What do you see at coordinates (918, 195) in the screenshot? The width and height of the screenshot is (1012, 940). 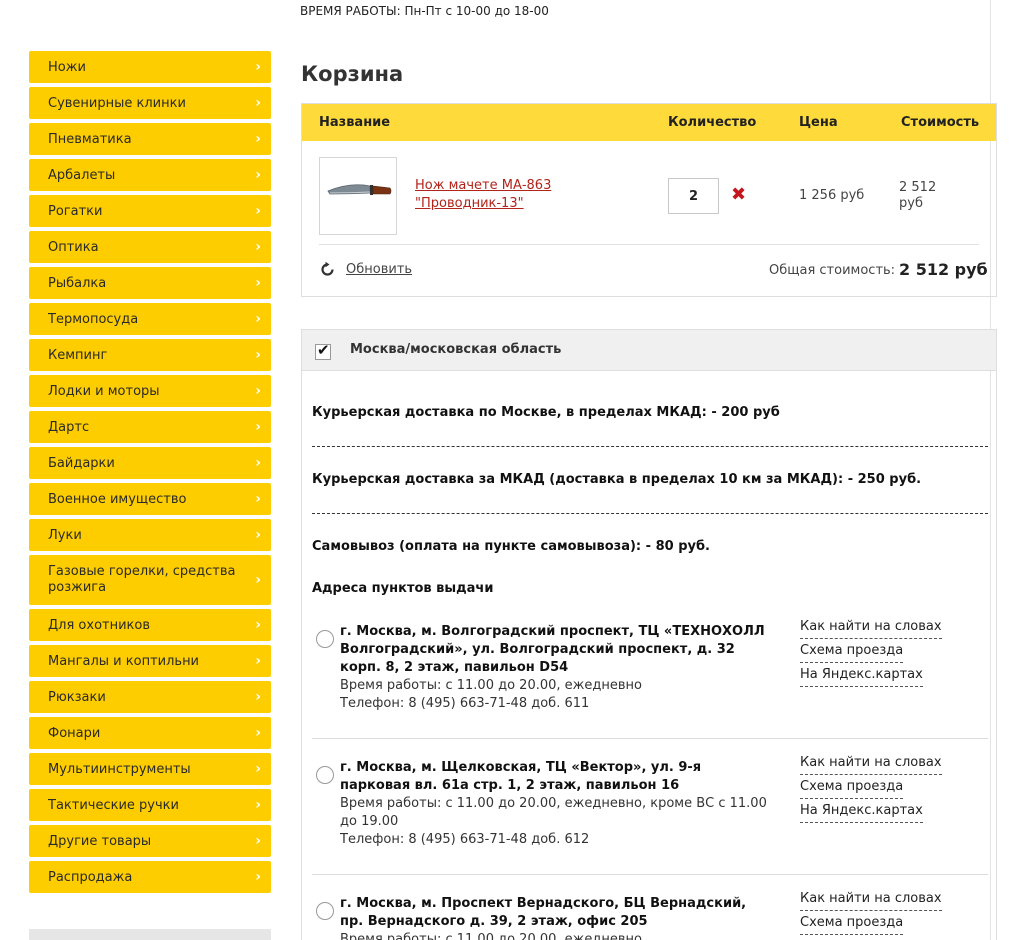 I see `item-cost: 2 512 руб` at bounding box center [918, 195].